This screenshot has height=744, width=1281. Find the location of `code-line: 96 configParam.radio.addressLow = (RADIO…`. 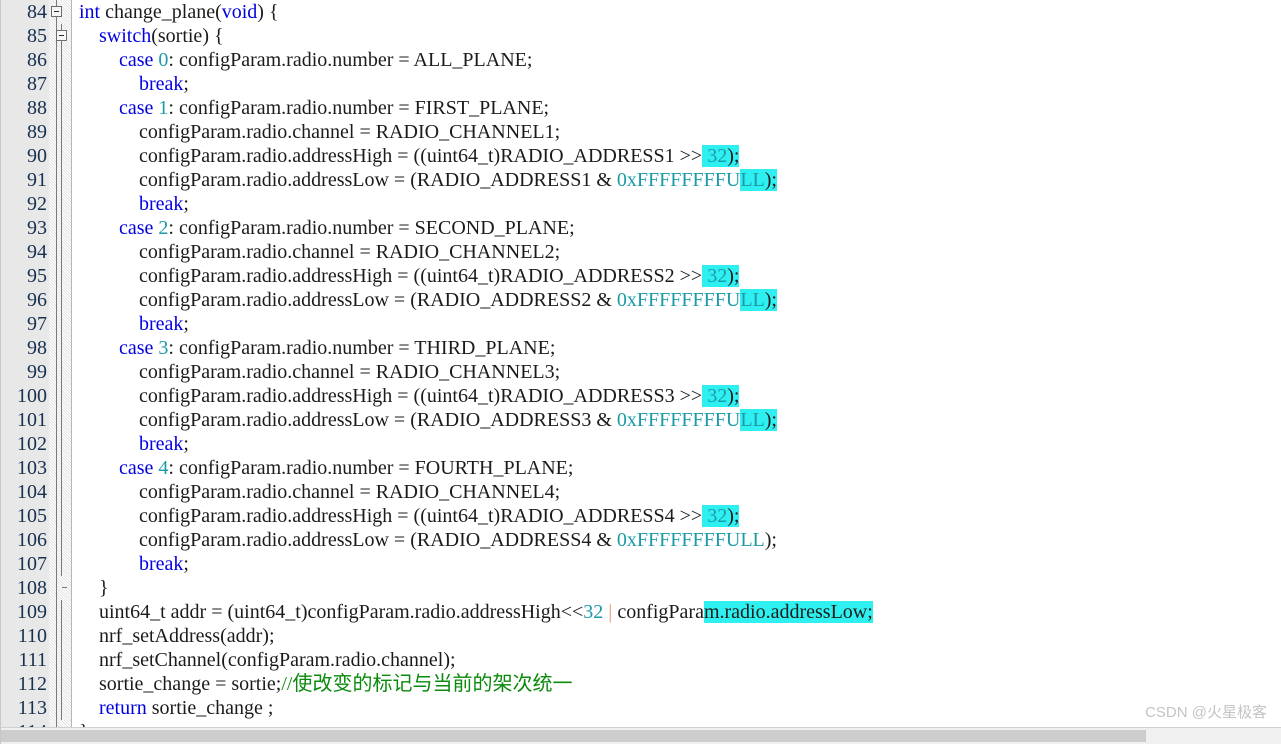

code-line: 96 configParam.radio.addressLow = (RADIO… is located at coordinates (641, 300).